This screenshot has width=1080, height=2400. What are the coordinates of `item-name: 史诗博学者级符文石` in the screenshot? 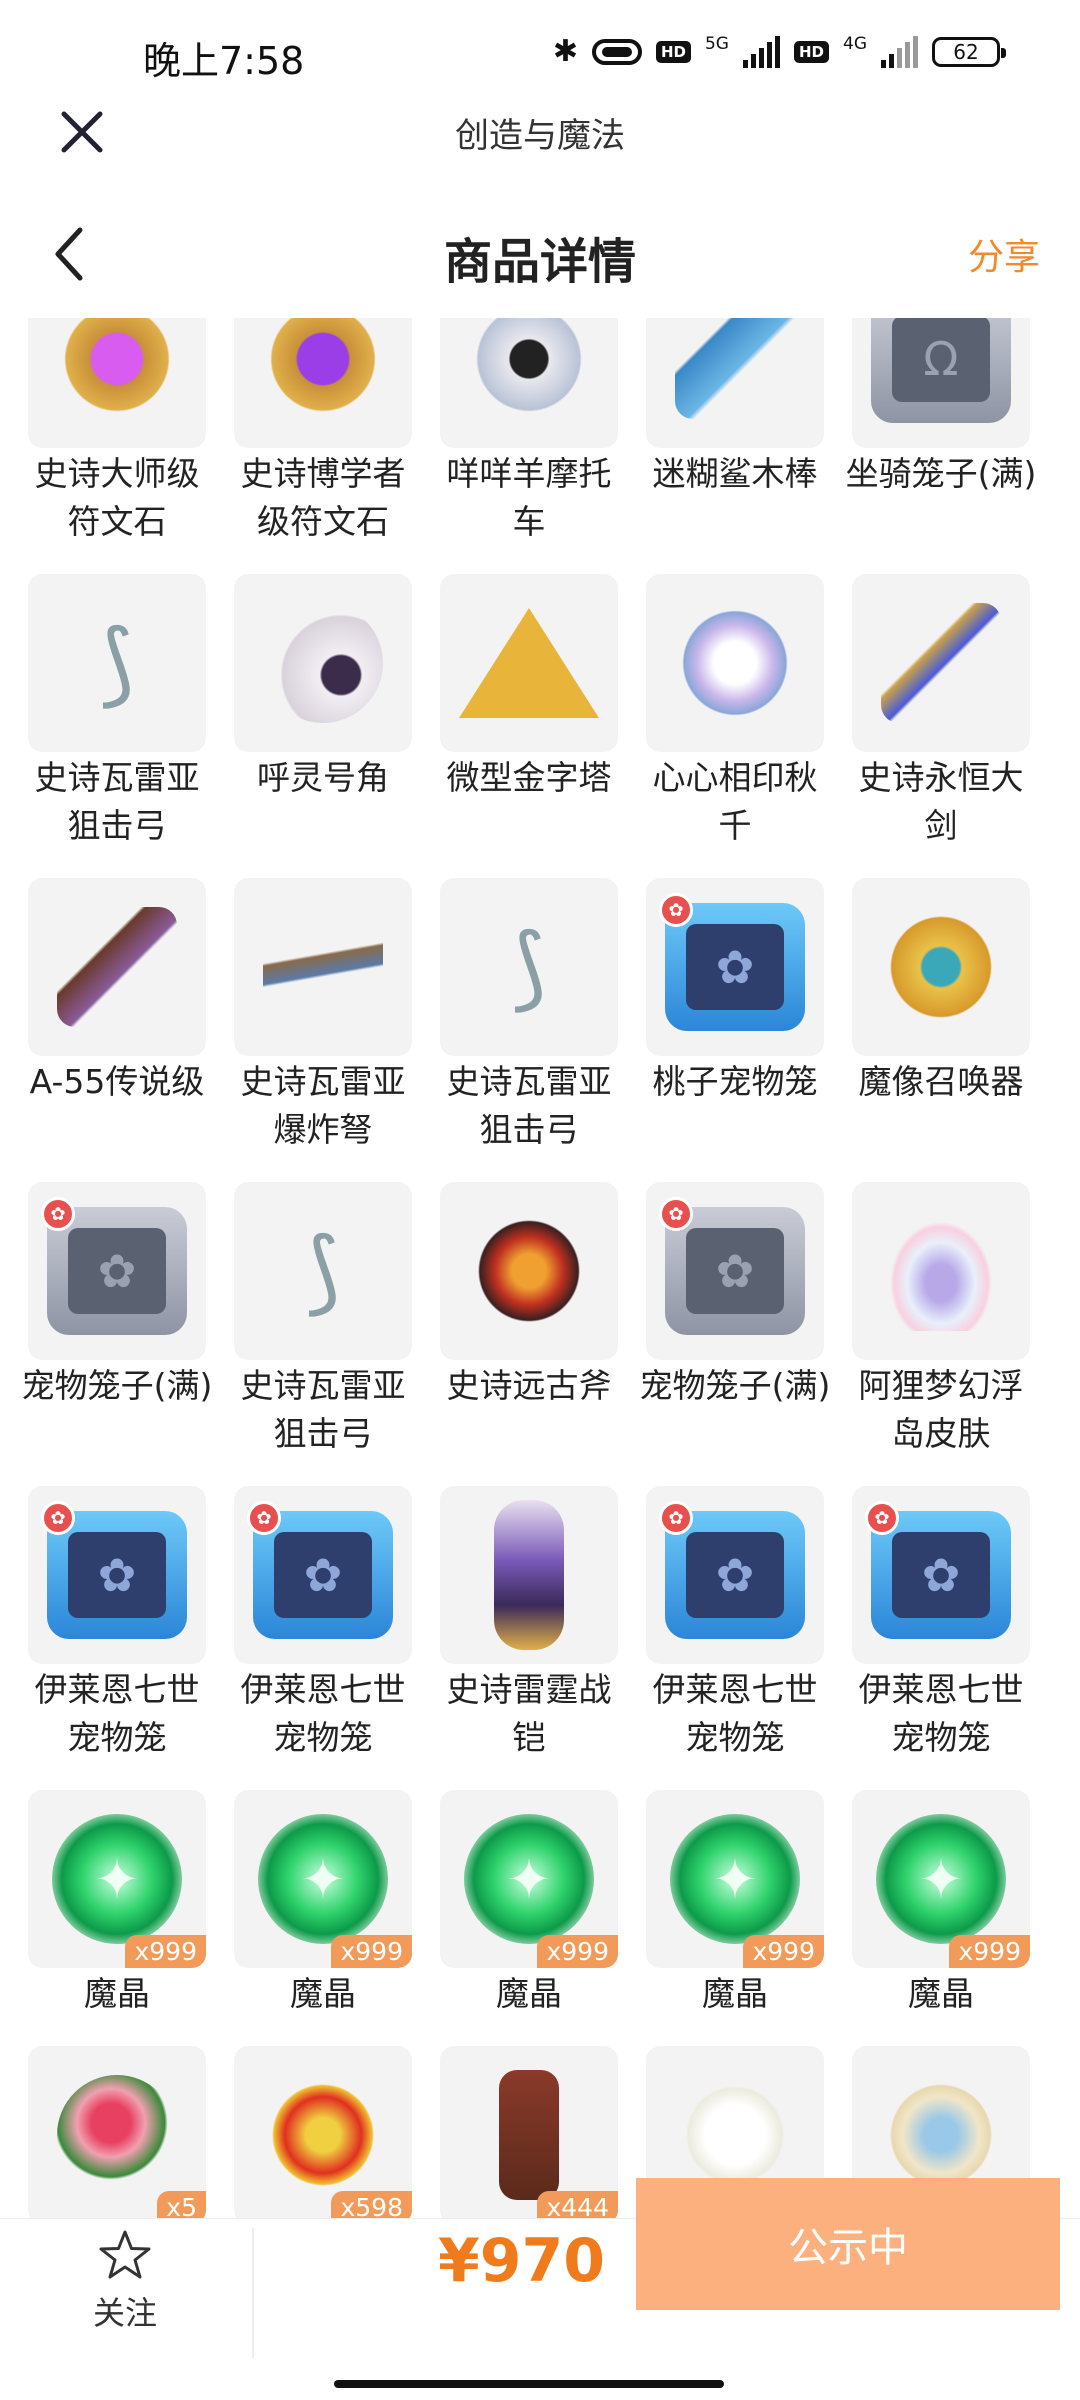 It's located at (323, 497).